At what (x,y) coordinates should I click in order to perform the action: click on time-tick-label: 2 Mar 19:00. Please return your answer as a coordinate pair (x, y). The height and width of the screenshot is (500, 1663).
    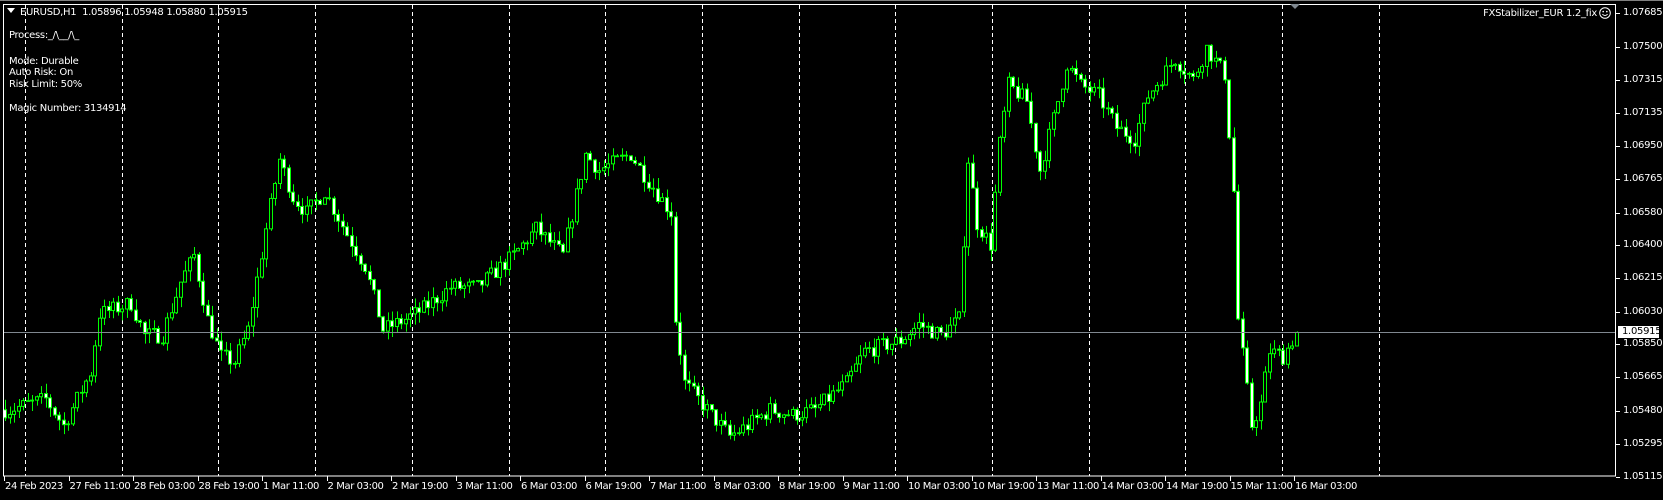
    Looking at the image, I should click on (420, 486).